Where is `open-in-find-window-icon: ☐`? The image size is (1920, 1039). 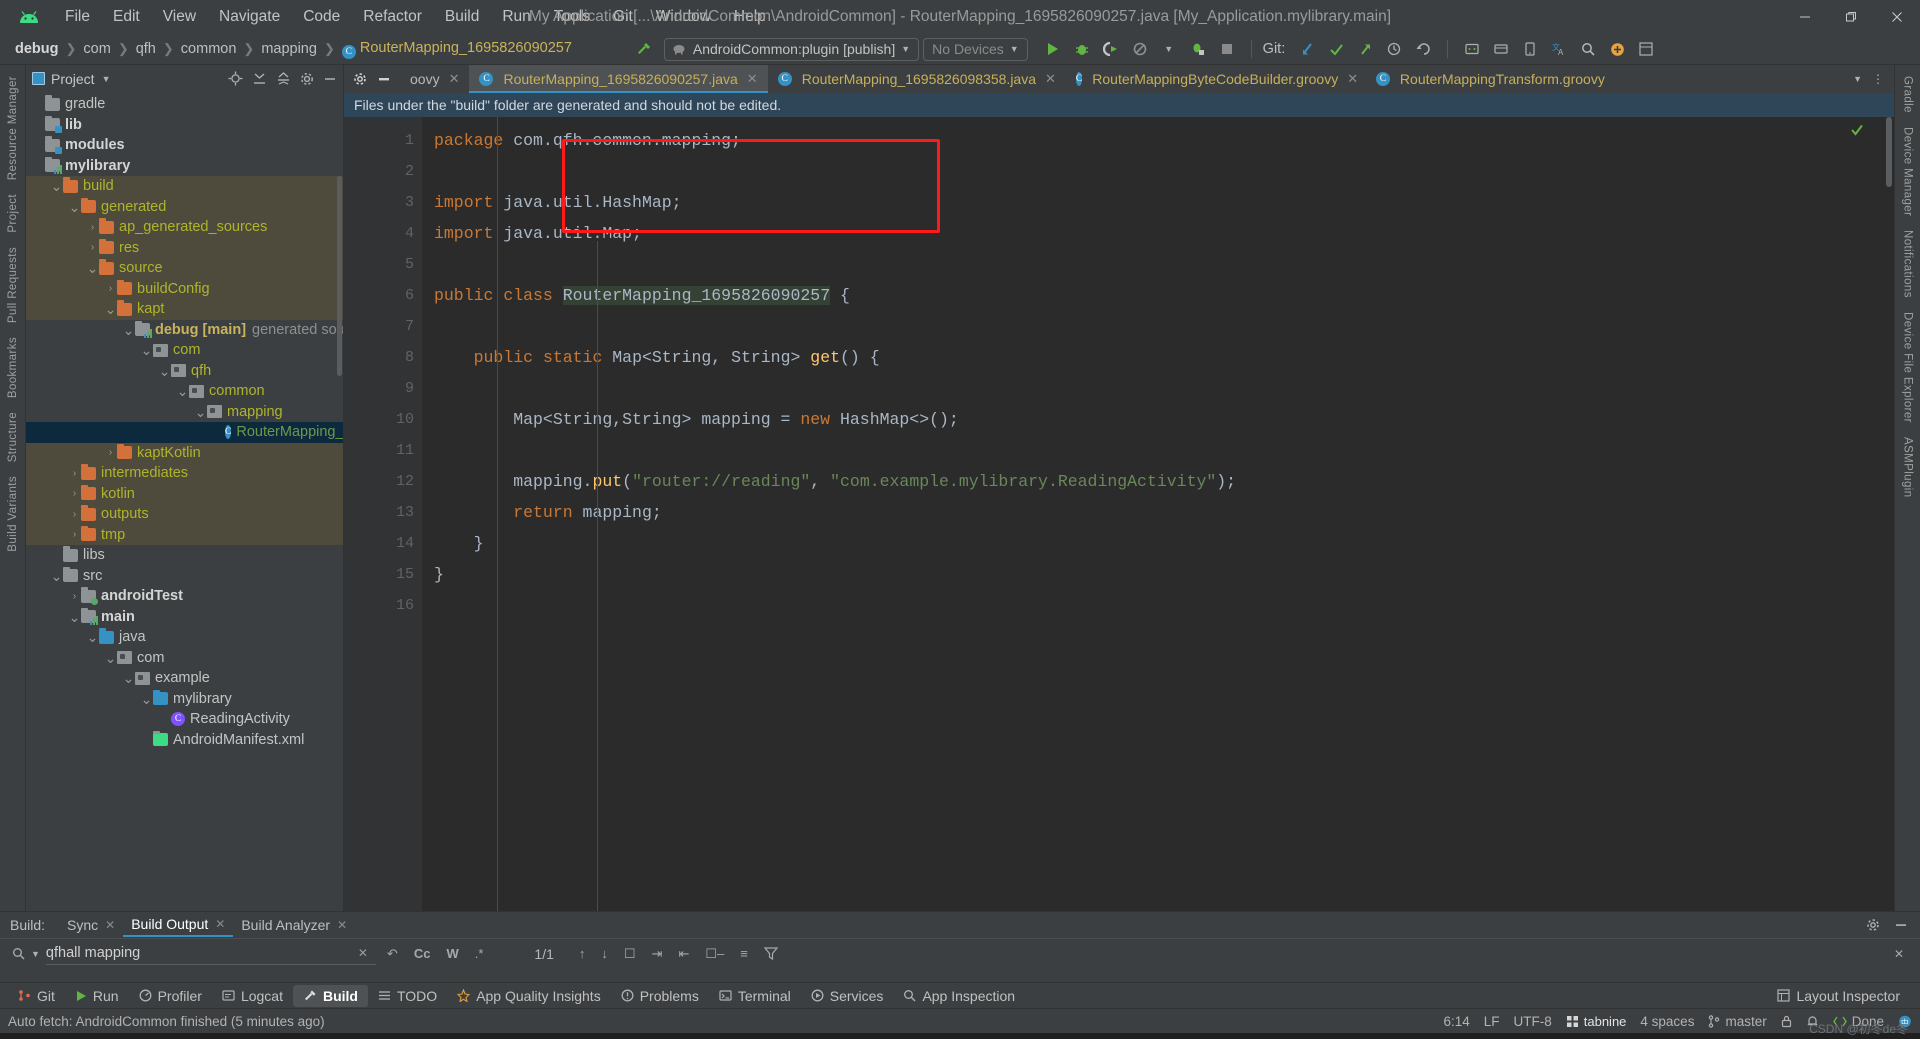
open-in-find-window-icon: ☐ is located at coordinates (630, 954).